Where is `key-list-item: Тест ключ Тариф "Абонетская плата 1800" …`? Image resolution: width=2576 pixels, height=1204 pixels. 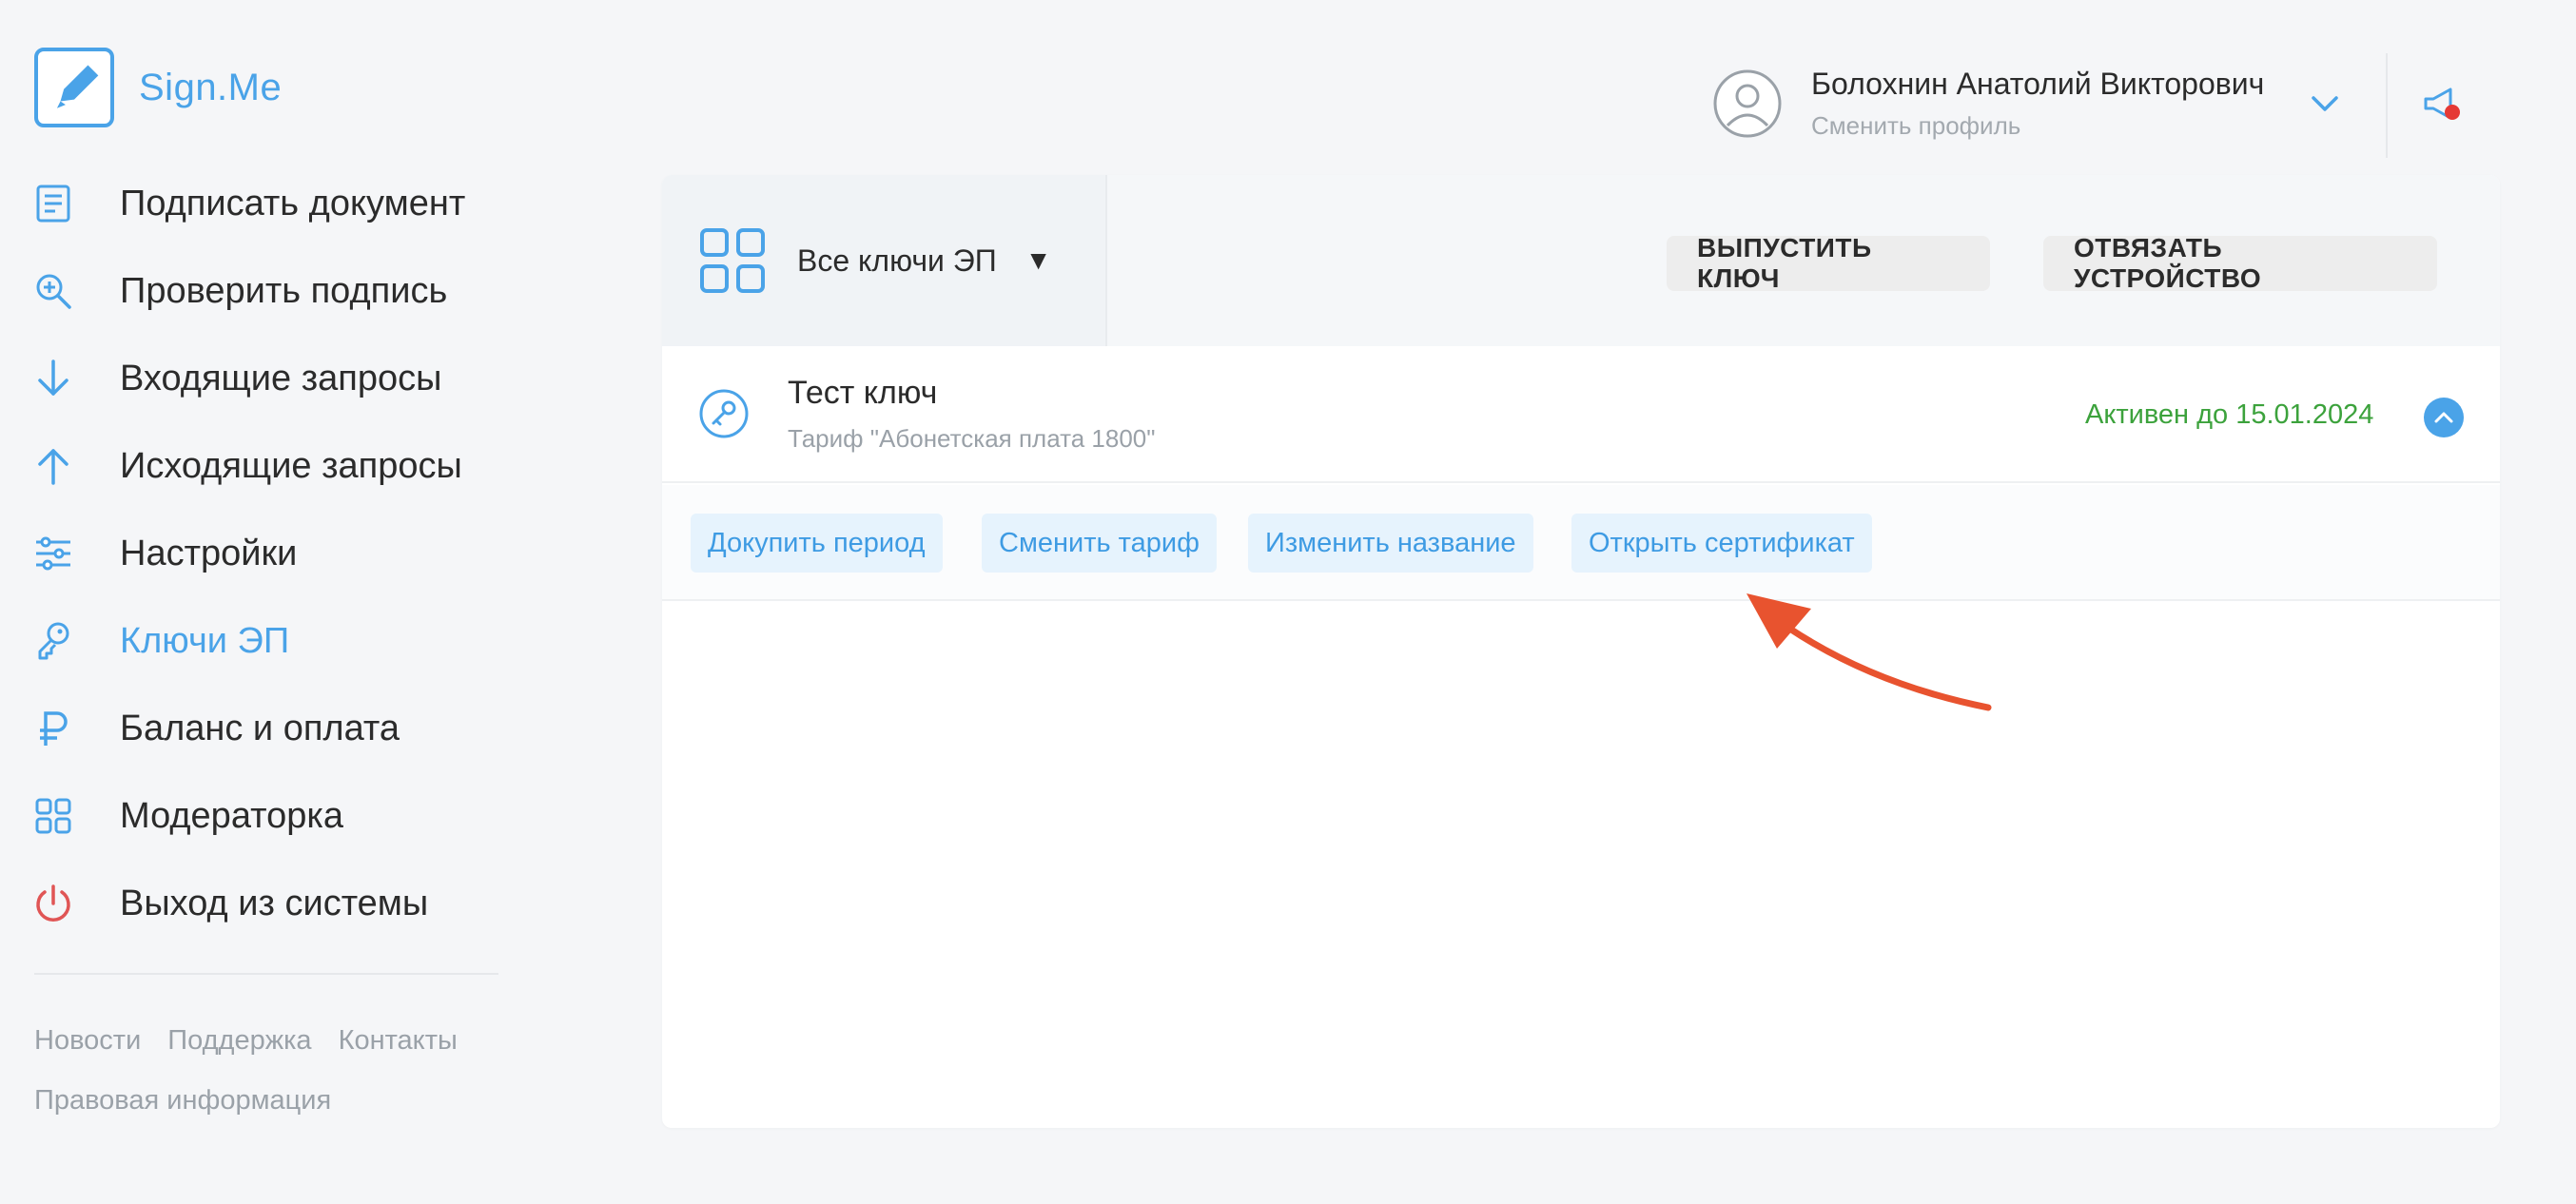
key-list-item: Тест ключ Тариф "Абонетская плата 1800" … is located at coordinates (1581, 415).